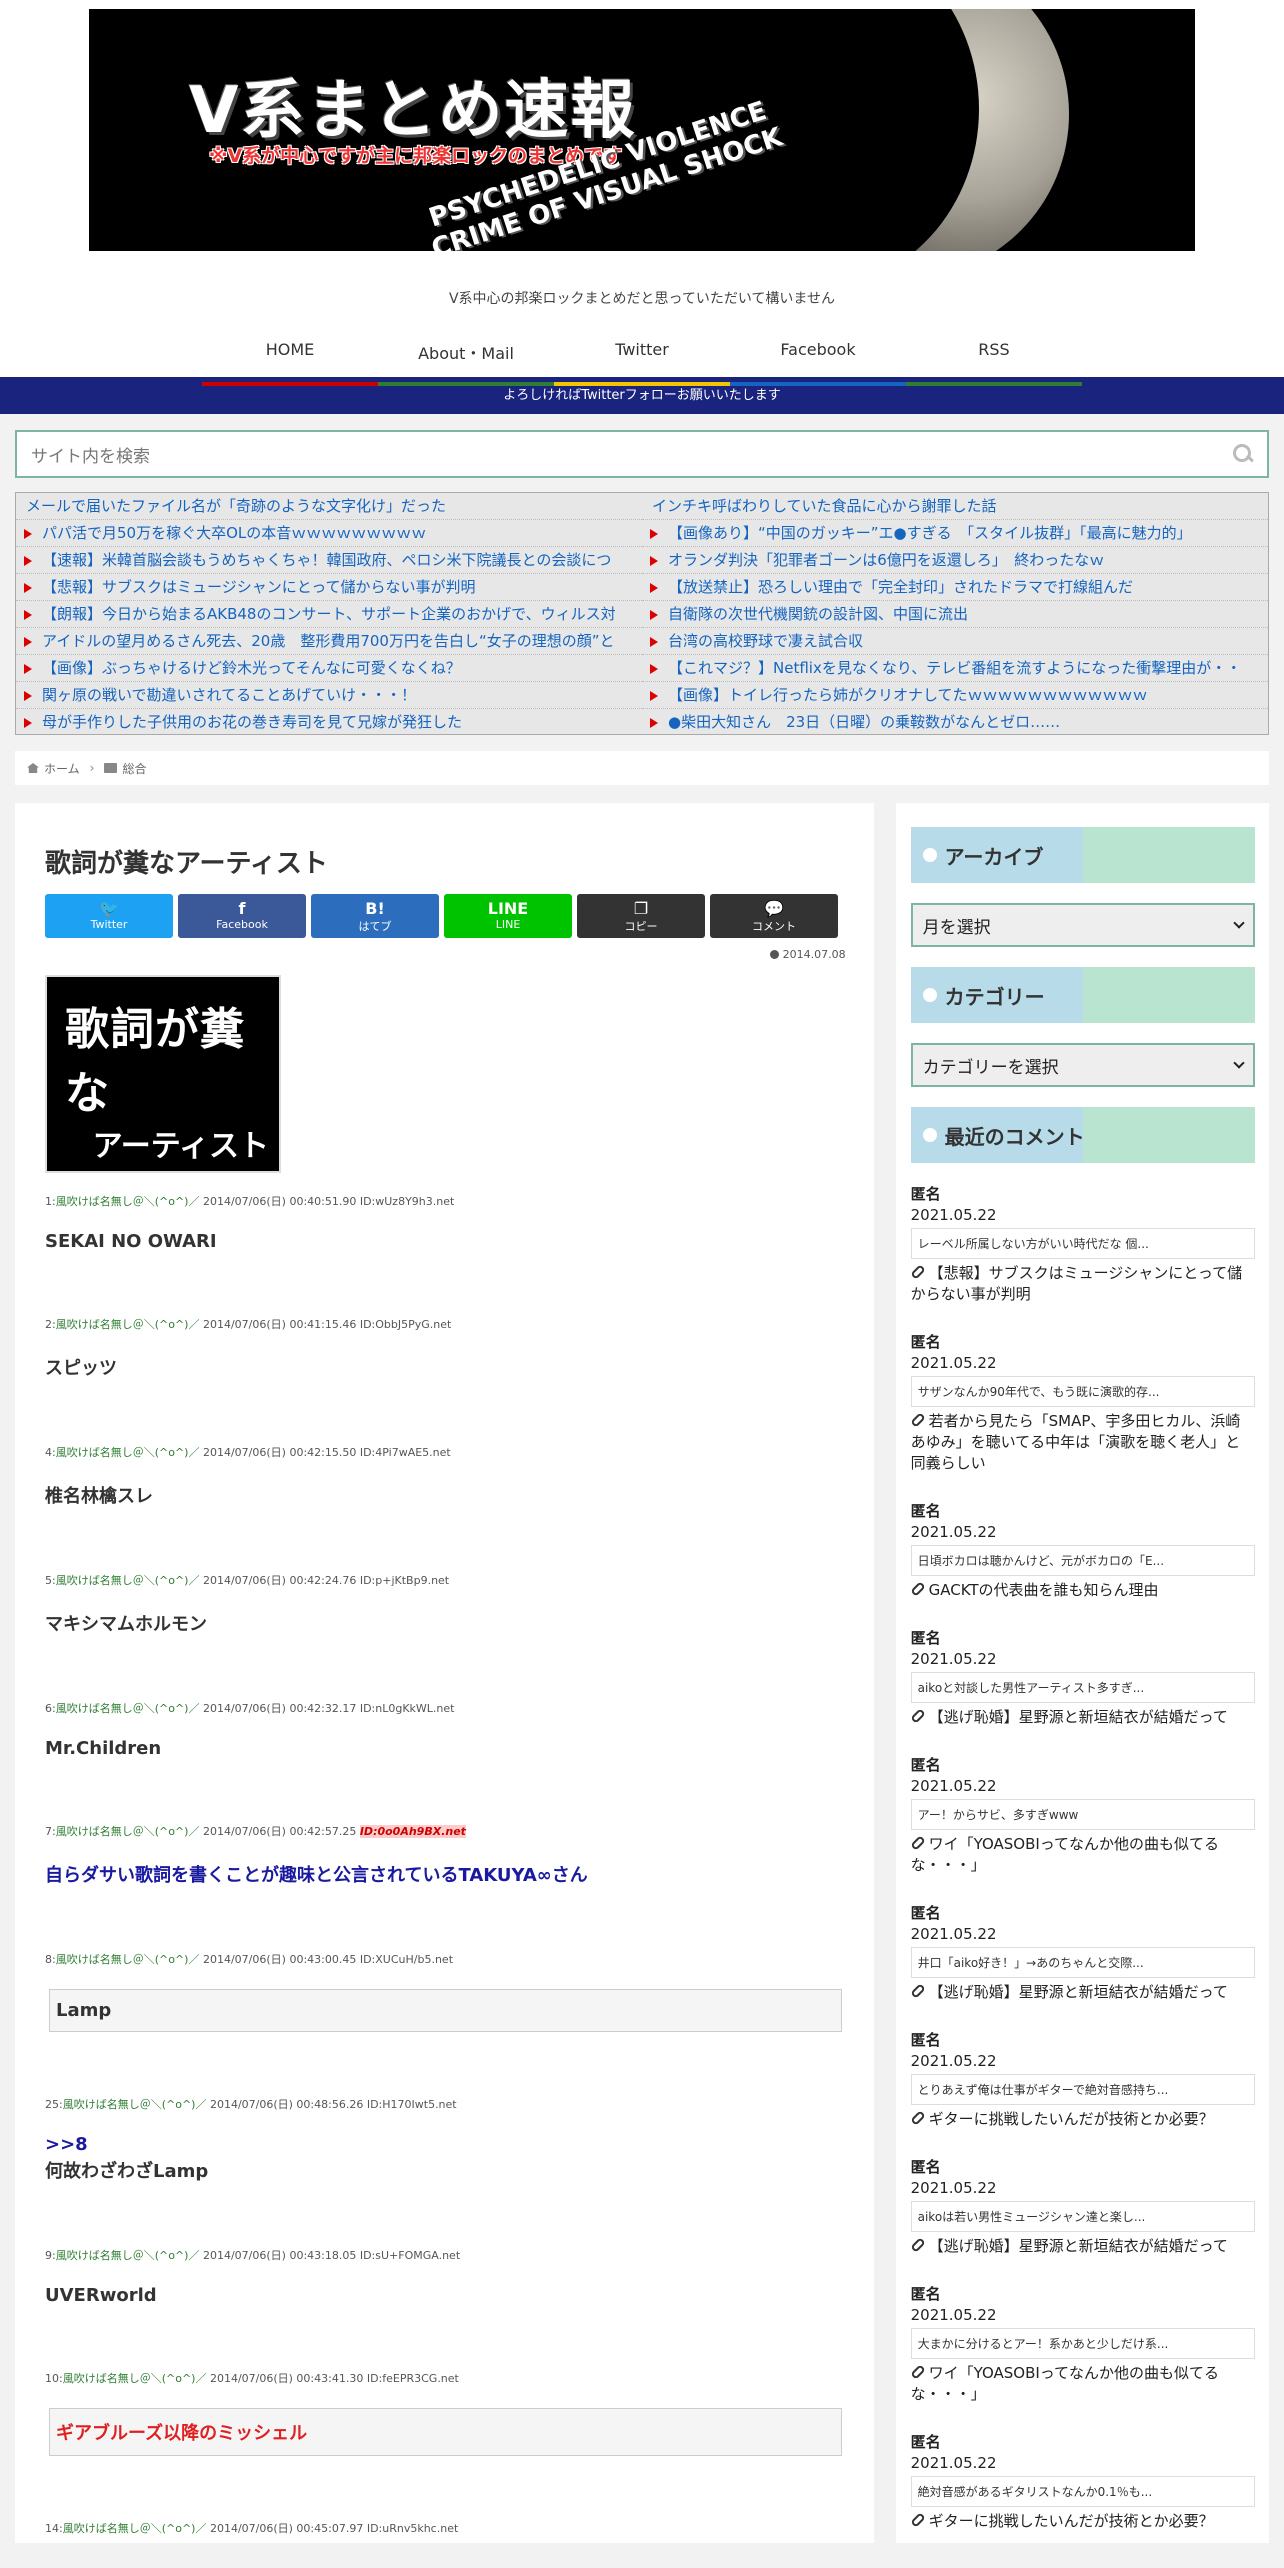 This screenshot has width=1284, height=2568. What do you see at coordinates (242, 908) in the screenshot?
I see `share-icon: f` at bounding box center [242, 908].